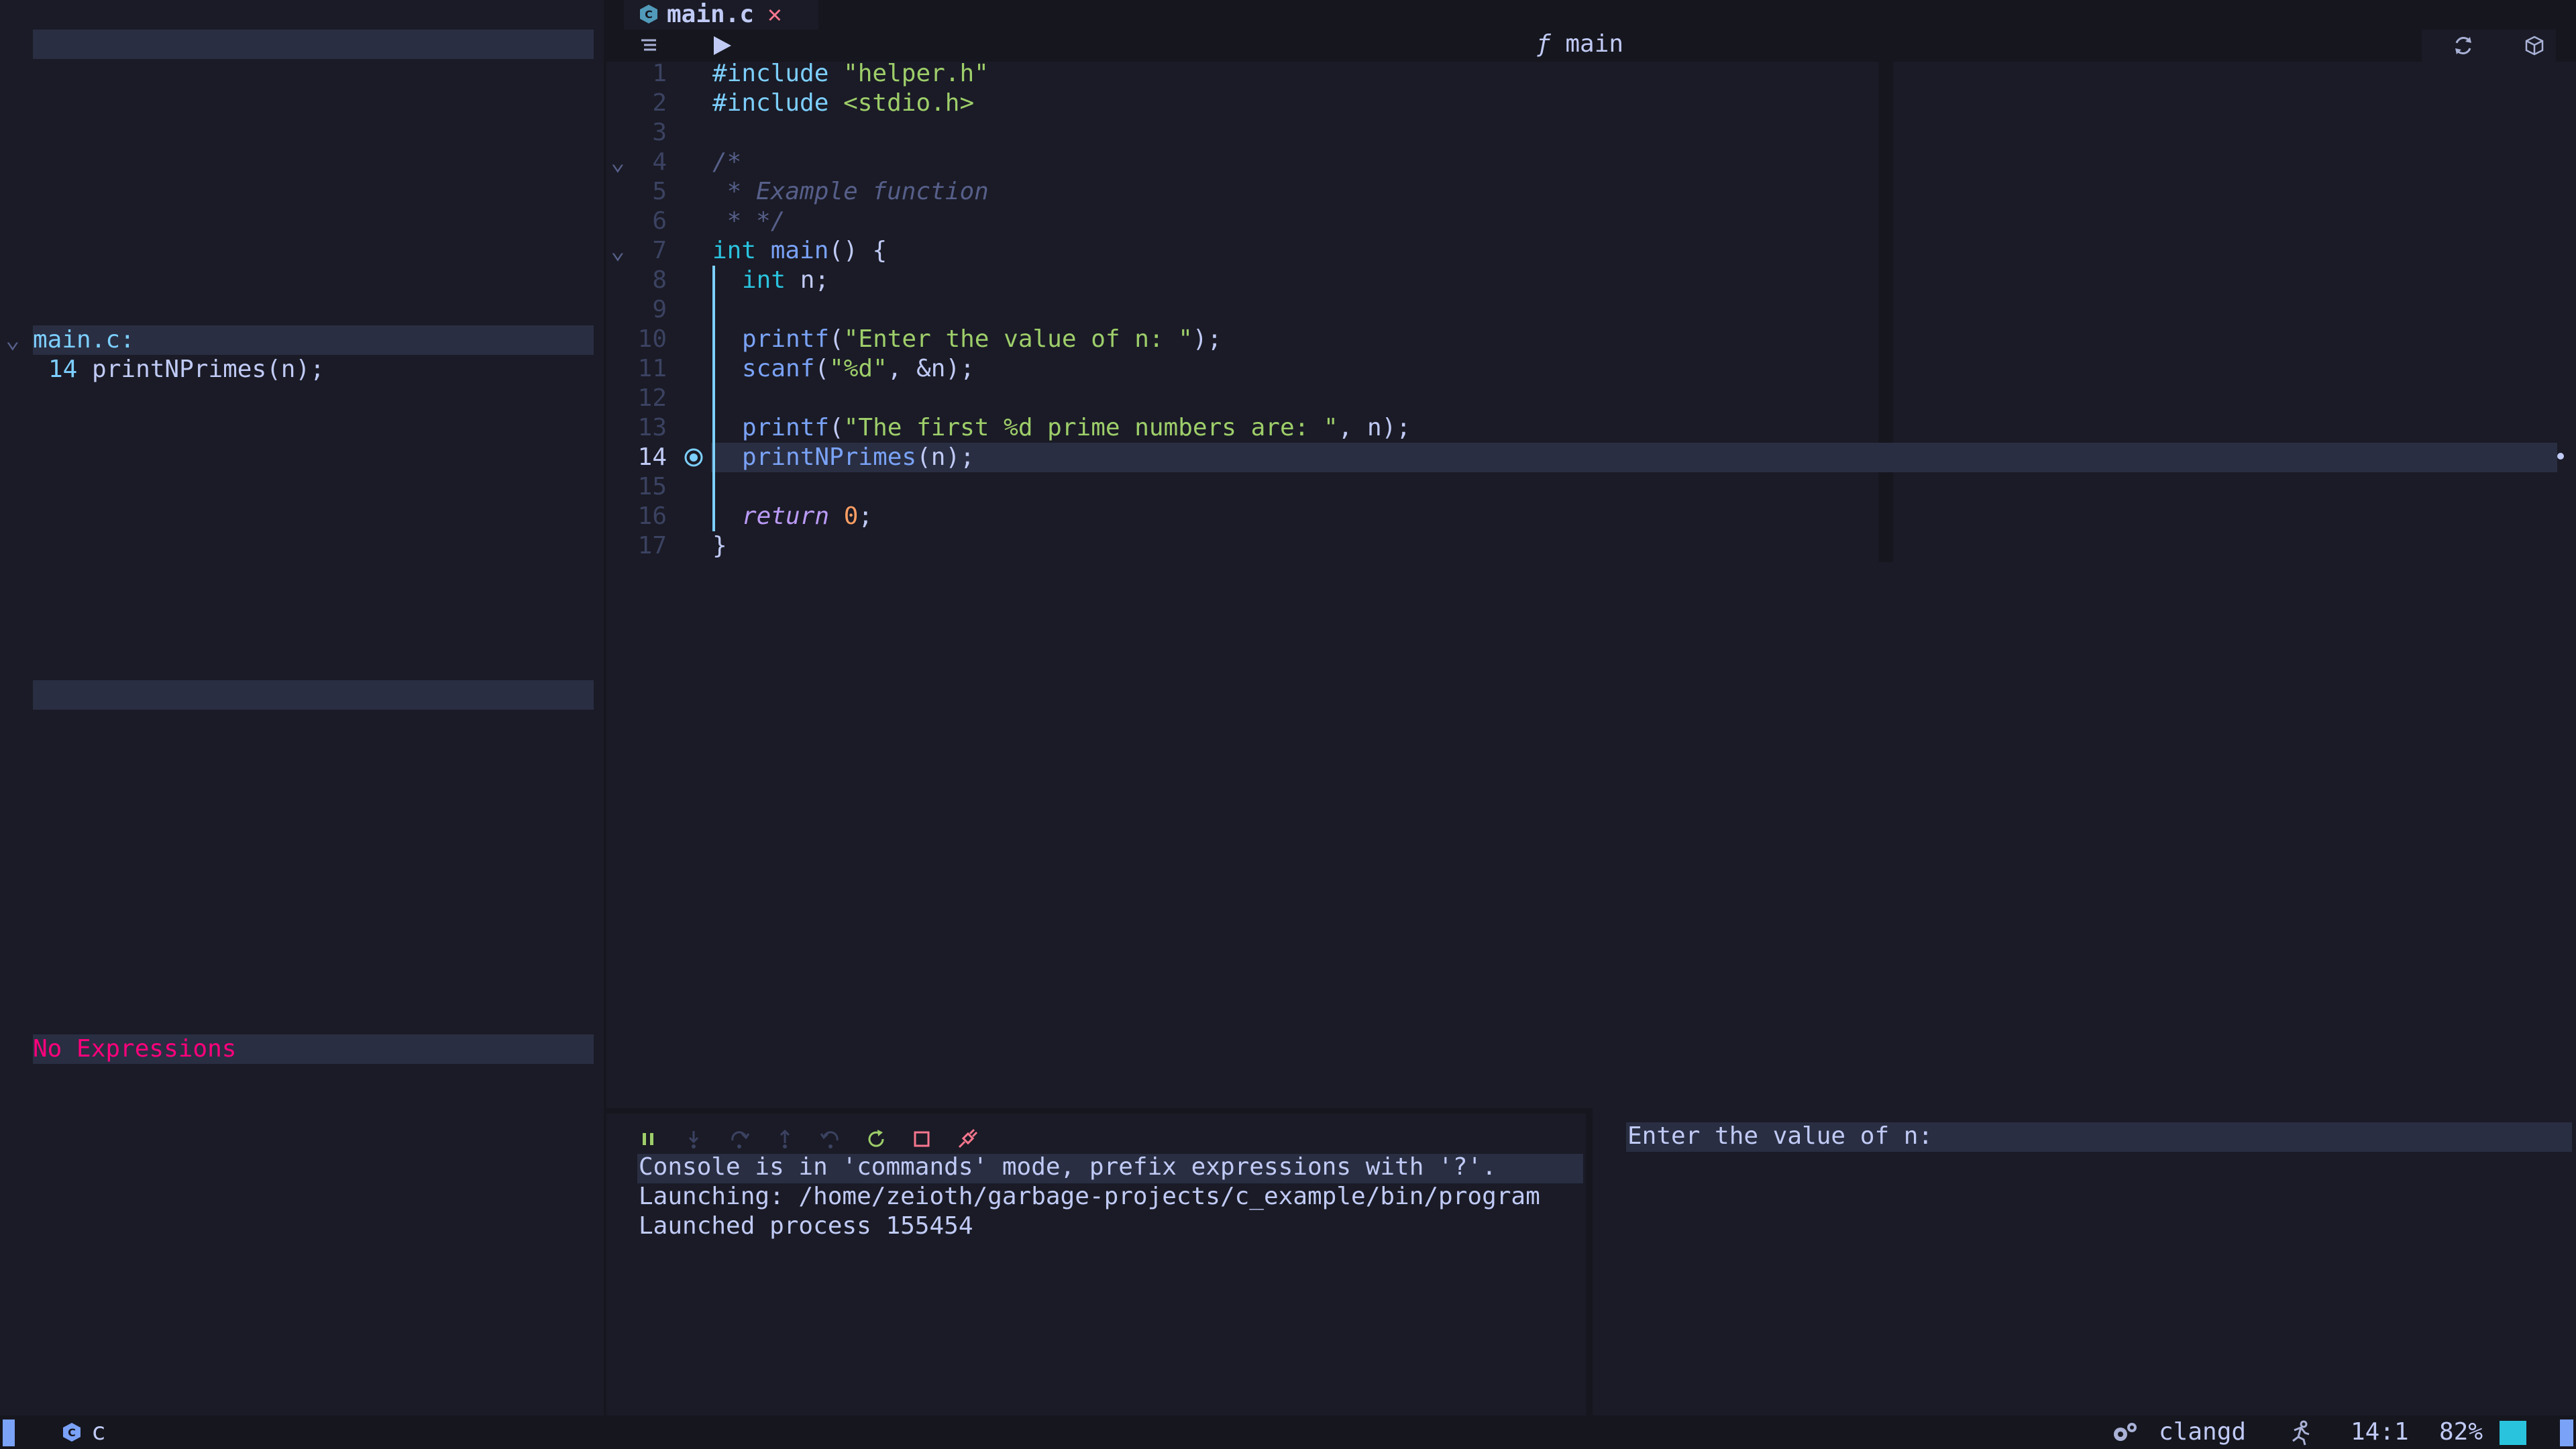 The image size is (2576, 1449). I want to click on code-line-7: int main() {, so click(800, 250).